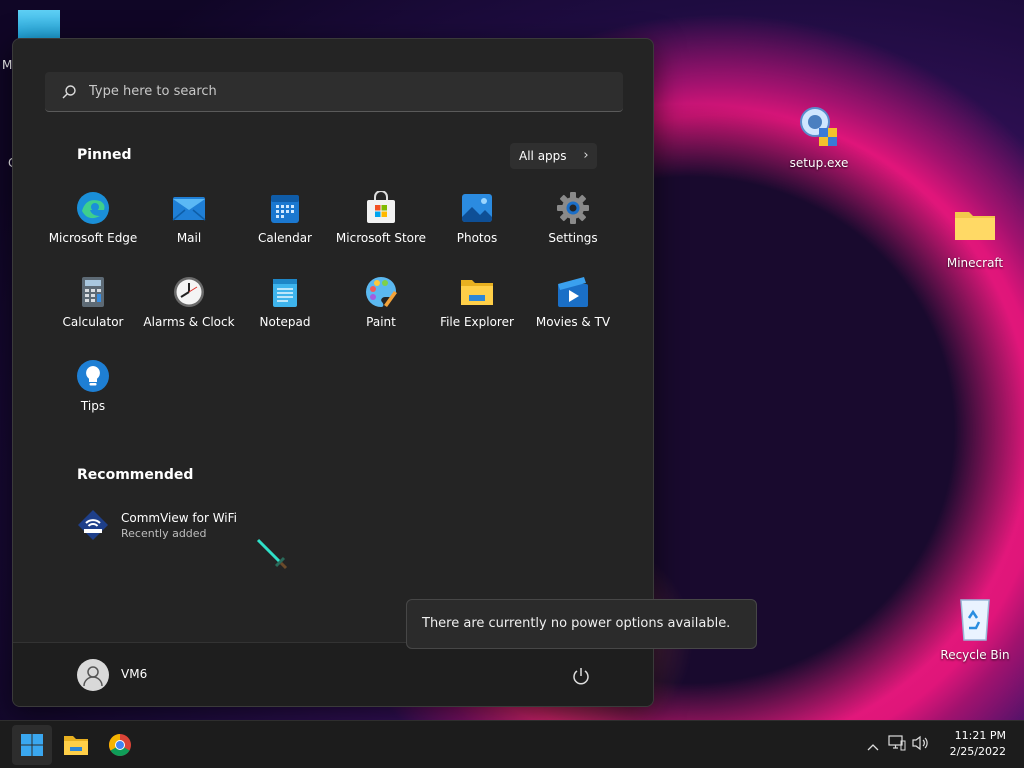 This screenshot has width=1024, height=768. I want to click on power-icon, so click(581, 676).